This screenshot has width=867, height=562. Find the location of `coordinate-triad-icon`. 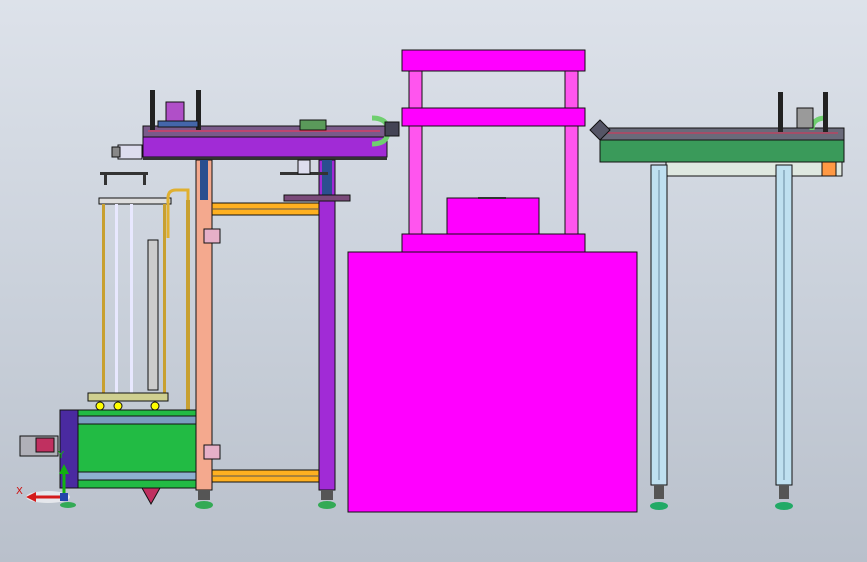

coordinate-triad-icon is located at coordinates (48, 483).